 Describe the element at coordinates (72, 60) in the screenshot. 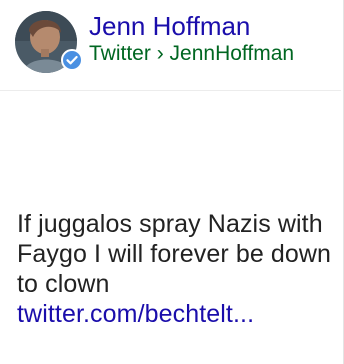

I see `verified-badge-icon` at that location.